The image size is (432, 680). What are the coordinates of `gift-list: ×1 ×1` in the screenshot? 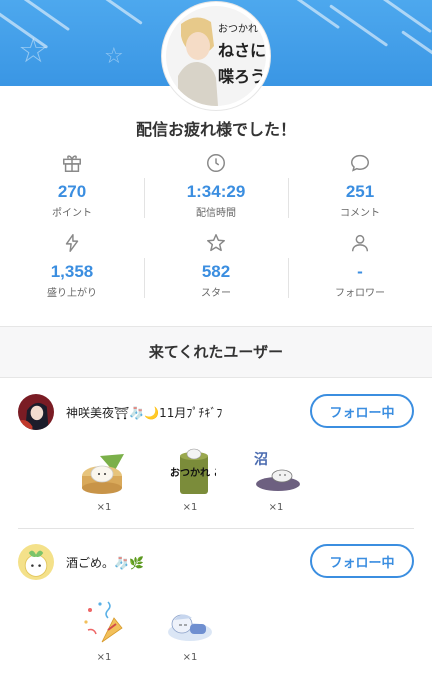 It's located at (164, 629).